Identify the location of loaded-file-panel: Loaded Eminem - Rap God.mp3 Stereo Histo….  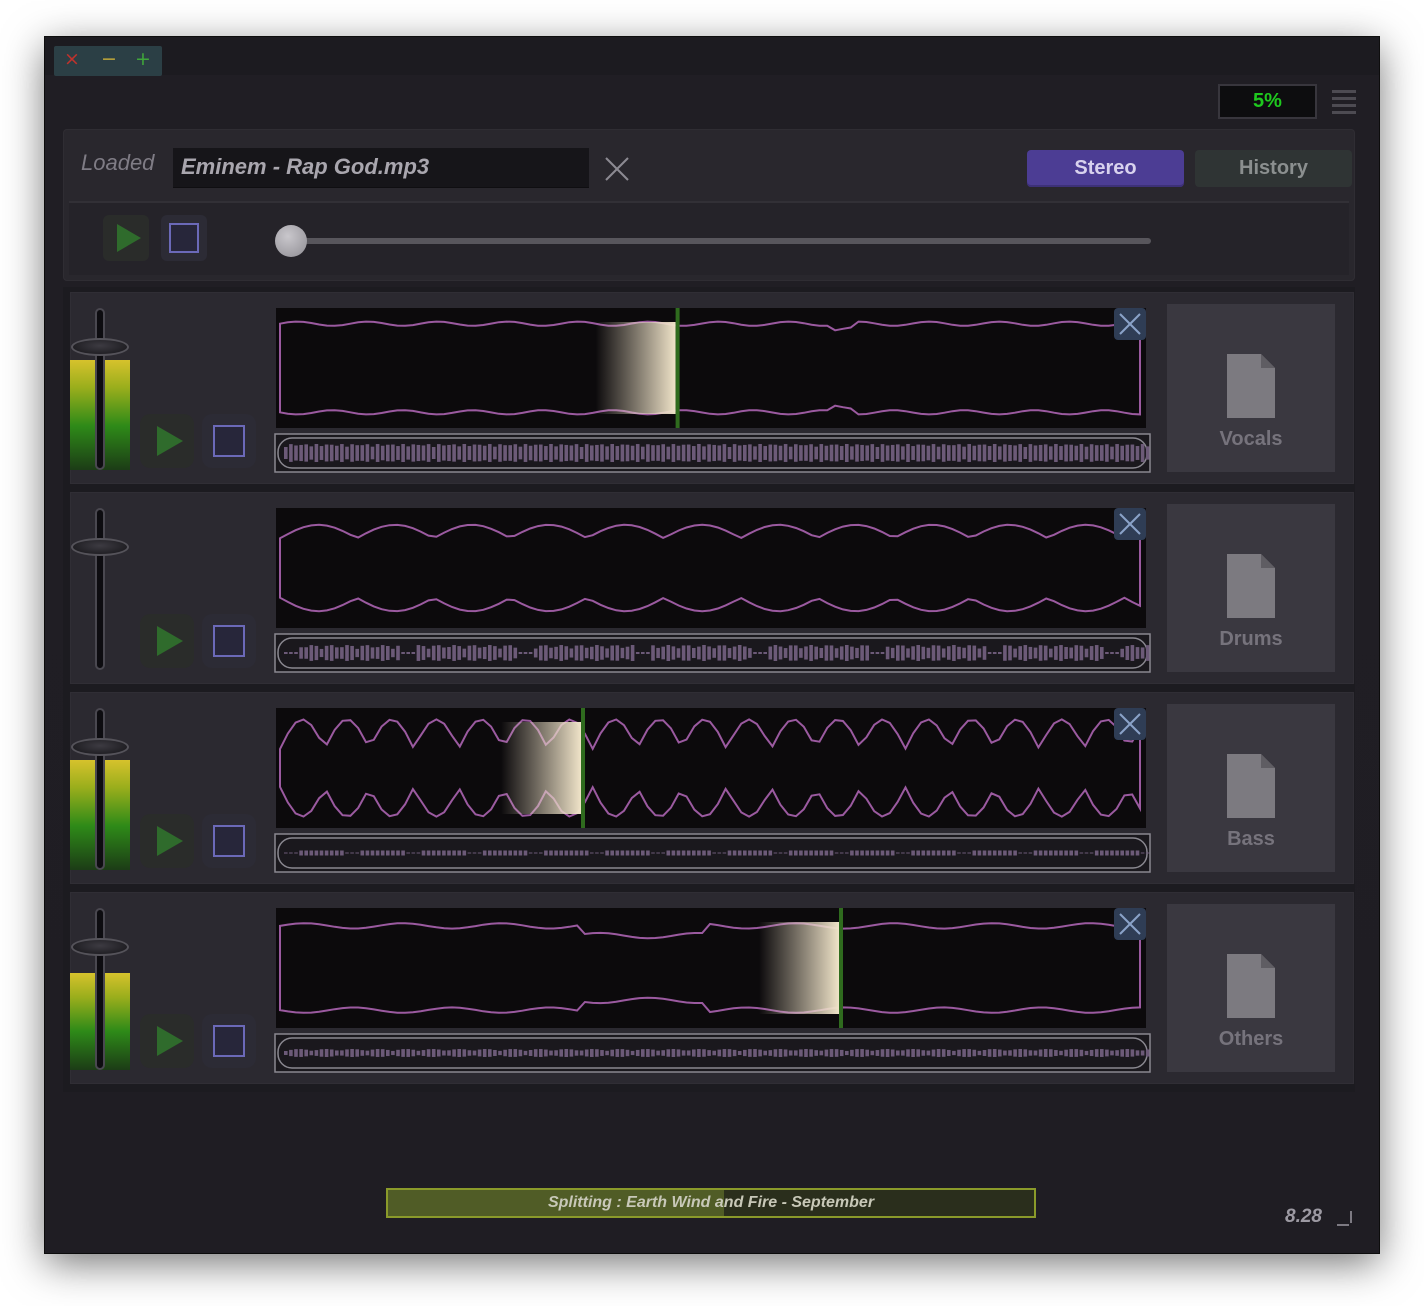
(709, 205).